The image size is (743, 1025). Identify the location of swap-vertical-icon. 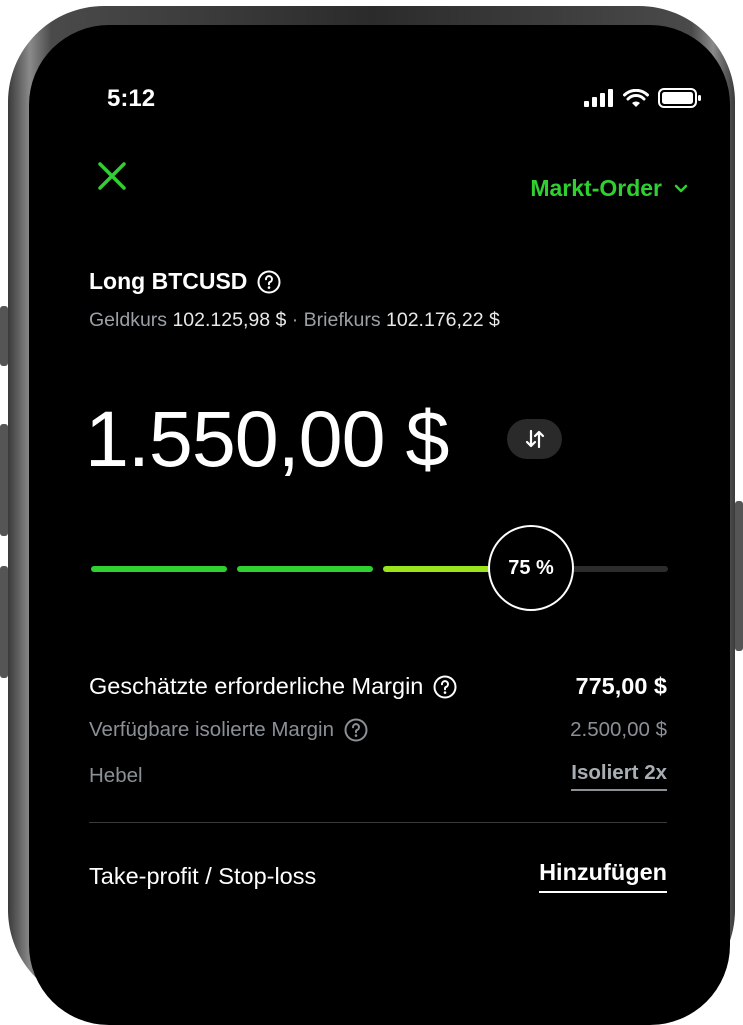
(534, 439).